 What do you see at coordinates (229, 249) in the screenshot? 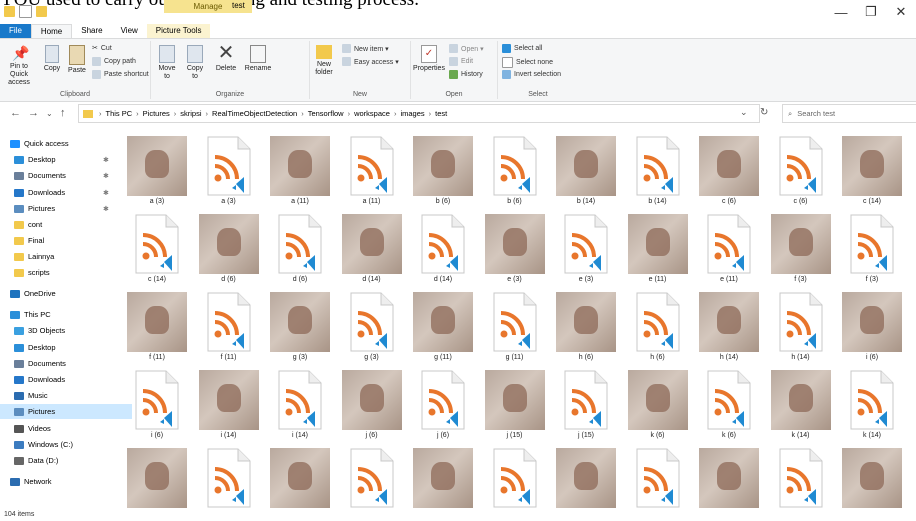
I see `file-item: d (6)` at bounding box center [229, 249].